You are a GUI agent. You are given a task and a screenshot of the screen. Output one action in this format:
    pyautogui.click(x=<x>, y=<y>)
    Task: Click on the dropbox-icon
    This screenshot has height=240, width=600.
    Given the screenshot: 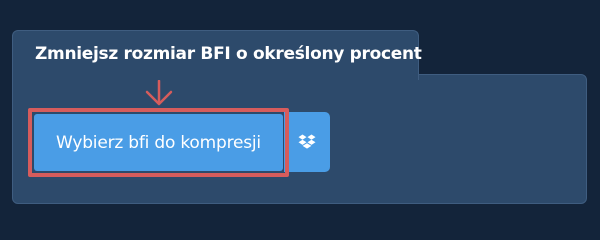 What is the action you would take?
    pyautogui.click(x=307, y=141)
    